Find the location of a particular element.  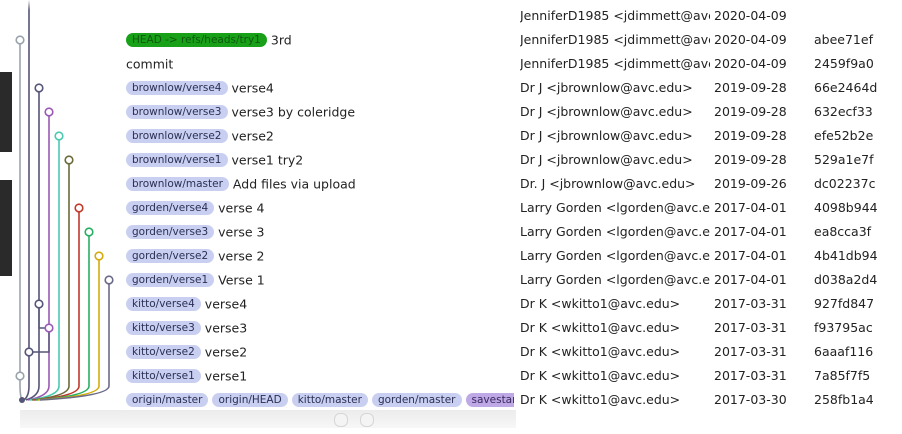

commit-message: verse 4 is located at coordinates (241, 208).